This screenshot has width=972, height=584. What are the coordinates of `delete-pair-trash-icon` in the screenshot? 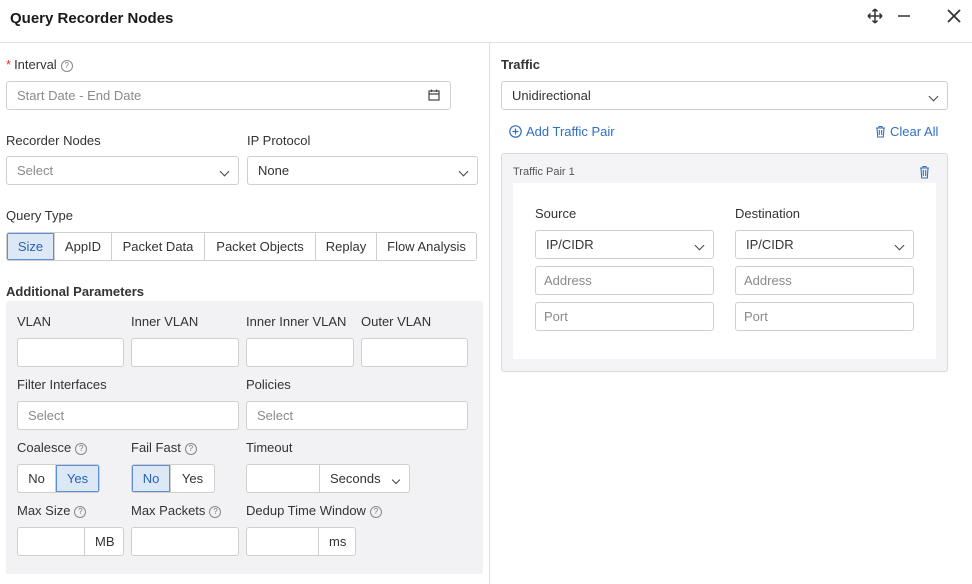 It's located at (924, 173).